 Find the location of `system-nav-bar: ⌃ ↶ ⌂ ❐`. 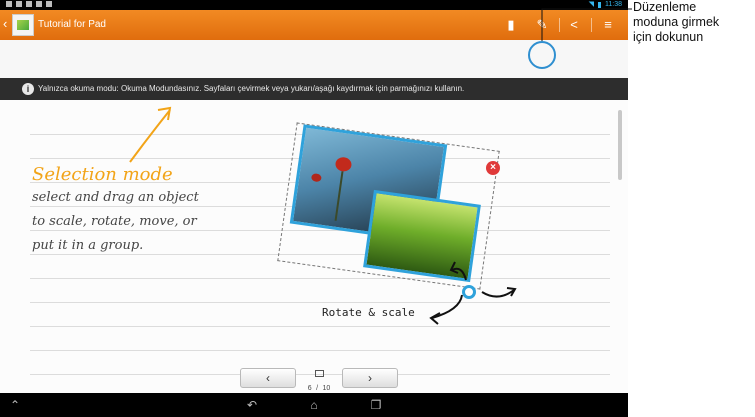

system-nav-bar: ⌃ ↶ ⌂ ❐ is located at coordinates (314, 405).